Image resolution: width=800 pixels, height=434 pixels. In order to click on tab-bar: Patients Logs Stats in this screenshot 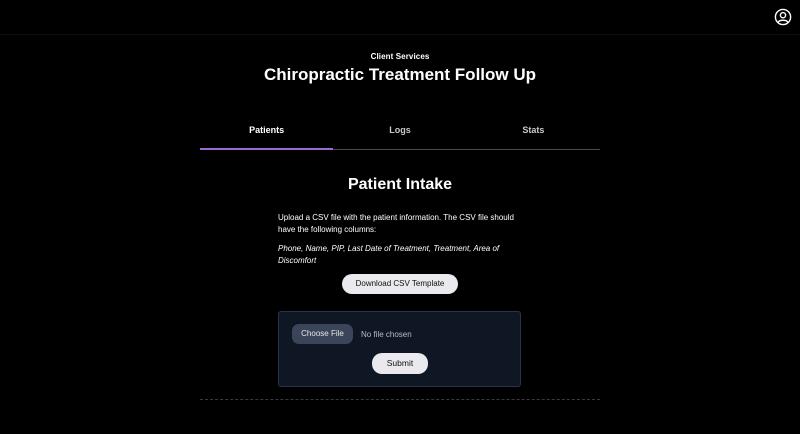, I will do `click(400, 133)`.